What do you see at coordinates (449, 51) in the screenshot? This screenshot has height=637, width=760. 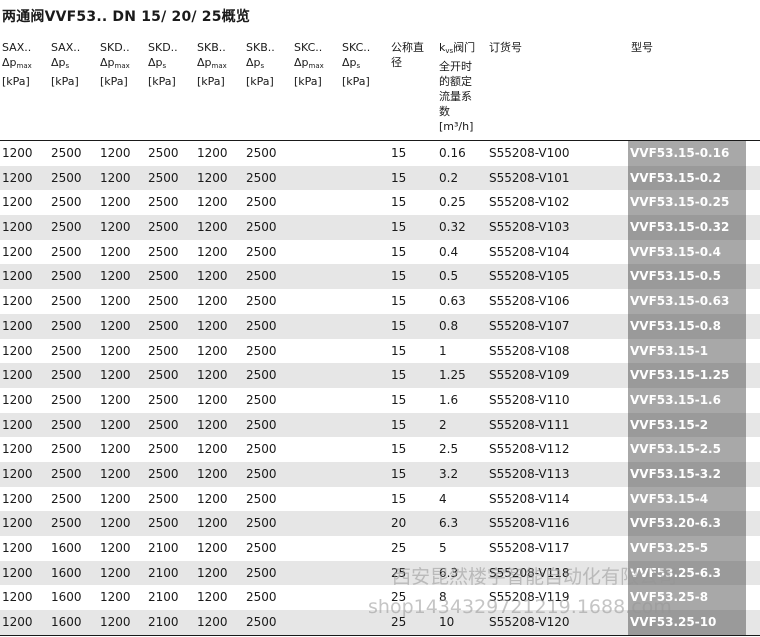 I see `header-kvs-sub: vs` at bounding box center [449, 51].